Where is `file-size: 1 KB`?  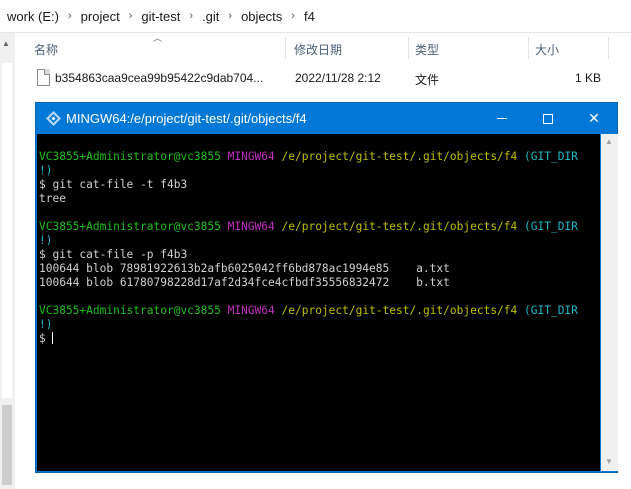 file-size: 1 KB is located at coordinates (588, 78).